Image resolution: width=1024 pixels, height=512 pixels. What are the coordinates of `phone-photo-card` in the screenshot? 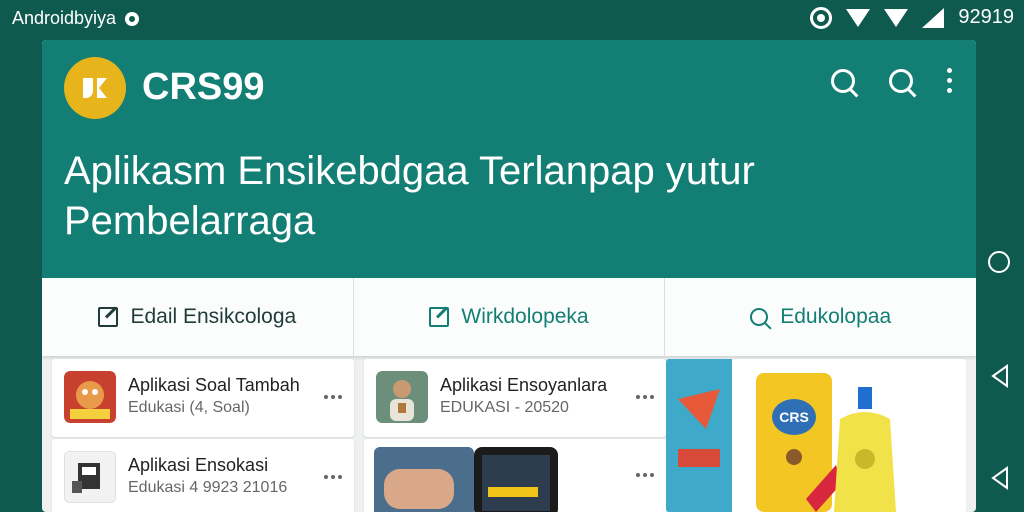 It's located at (515, 475).